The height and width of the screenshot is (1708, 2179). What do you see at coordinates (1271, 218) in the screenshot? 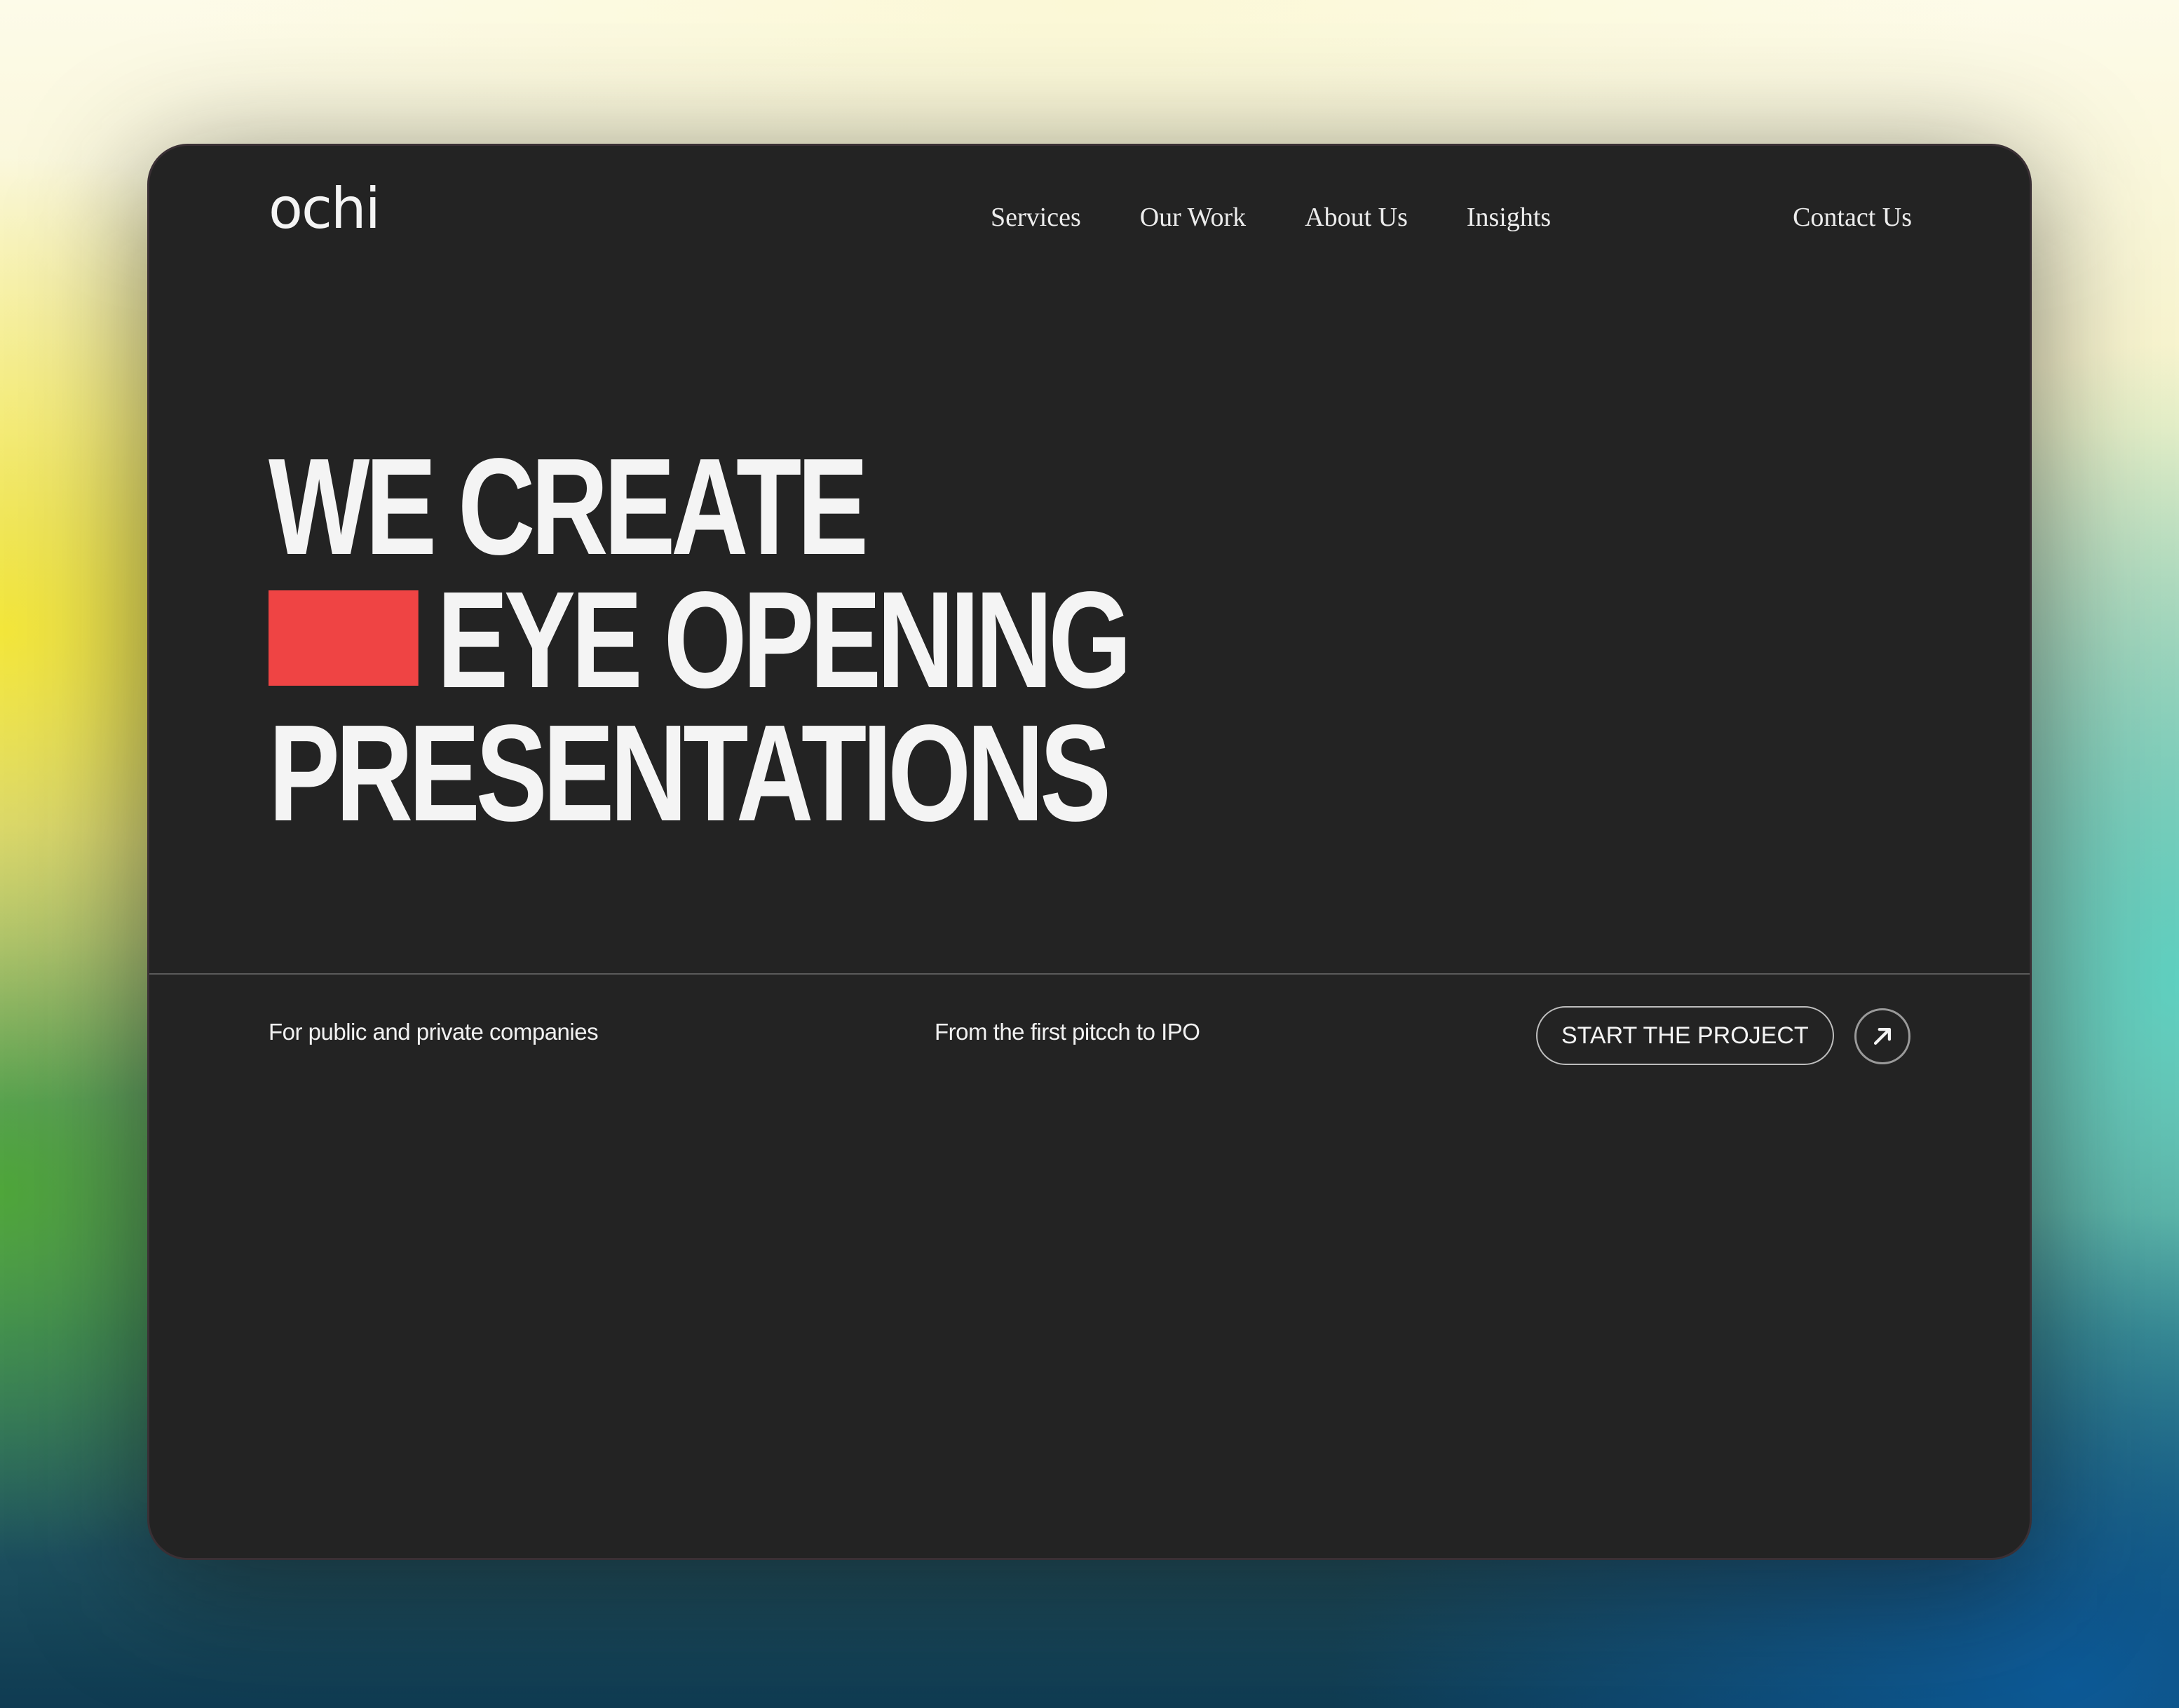
I see `main-nav: Services Our Work About Us Insights` at bounding box center [1271, 218].